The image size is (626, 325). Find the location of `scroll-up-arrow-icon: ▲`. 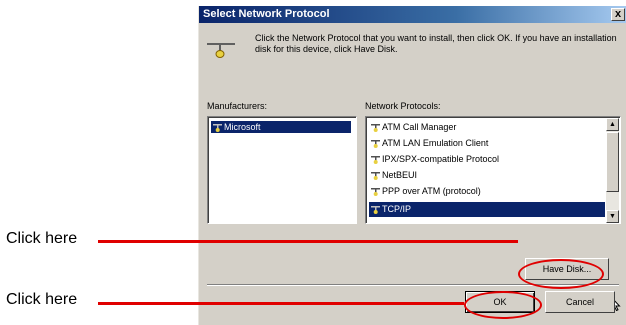

scroll-up-arrow-icon: ▲ is located at coordinates (612, 124).